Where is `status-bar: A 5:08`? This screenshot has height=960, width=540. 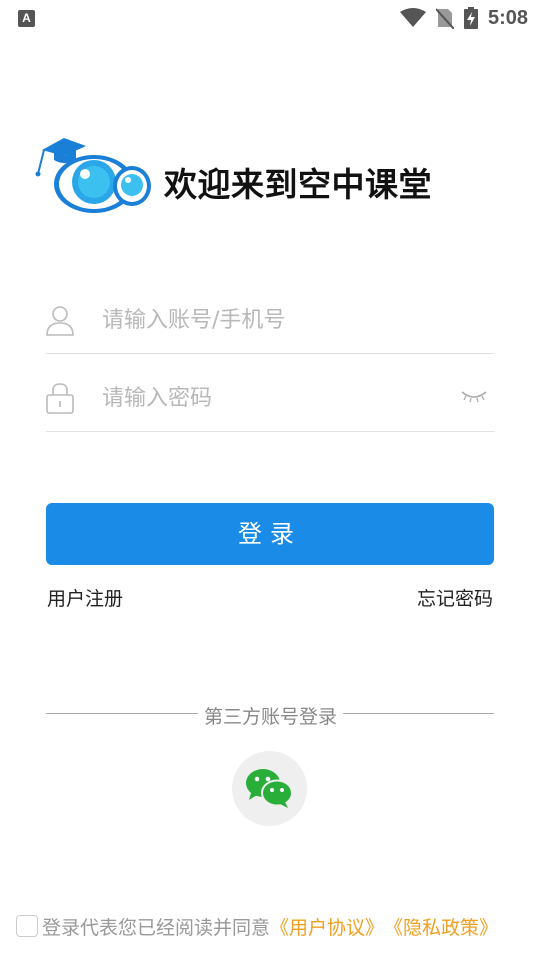 status-bar: A 5:08 is located at coordinates (270, 18).